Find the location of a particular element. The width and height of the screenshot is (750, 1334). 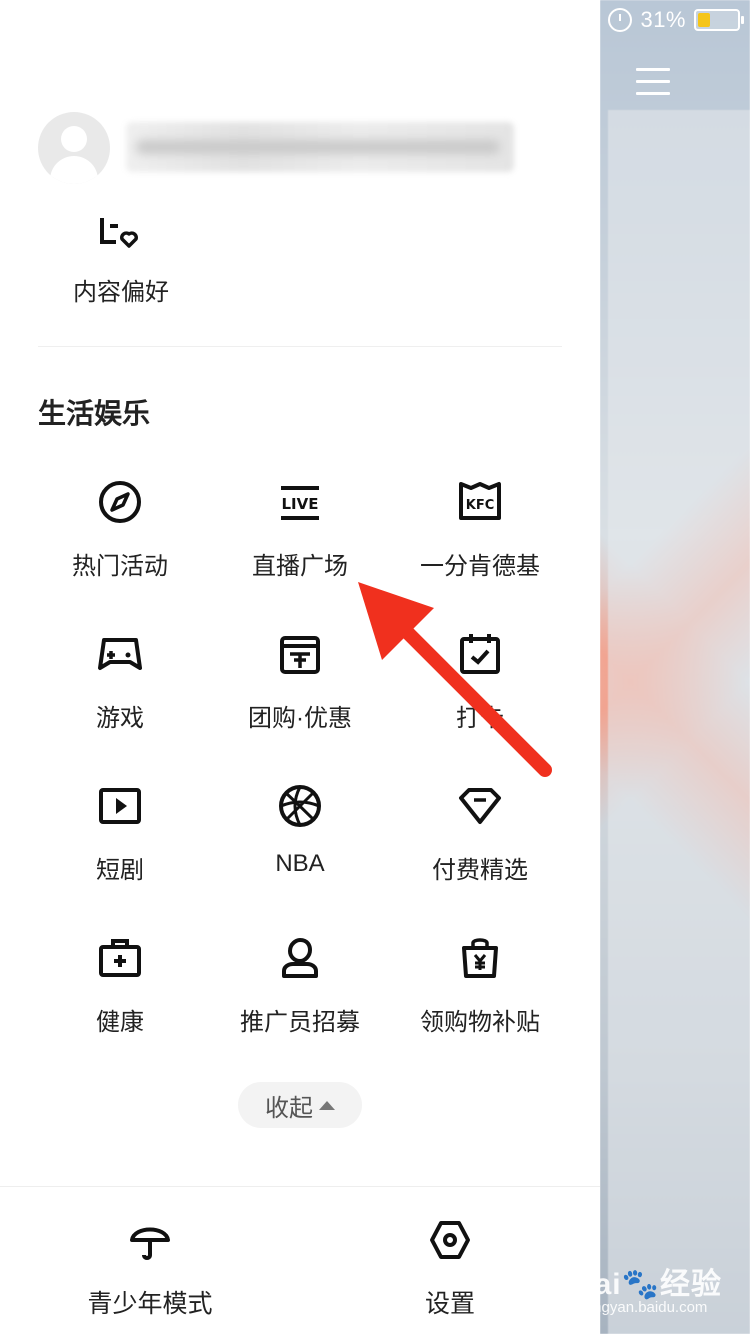

grid-item-label: 游戏 is located at coordinates (120, 718).